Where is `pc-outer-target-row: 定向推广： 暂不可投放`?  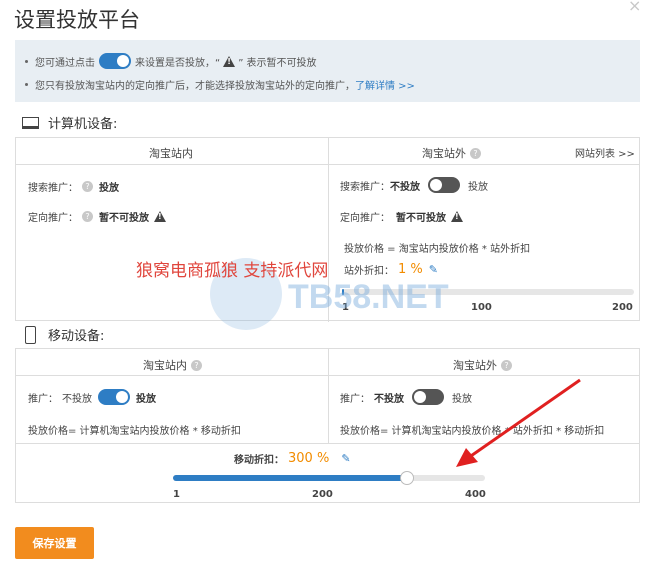
pc-outer-target-row: 定向推广： 暂不可投放 is located at coordinates (403, 216).